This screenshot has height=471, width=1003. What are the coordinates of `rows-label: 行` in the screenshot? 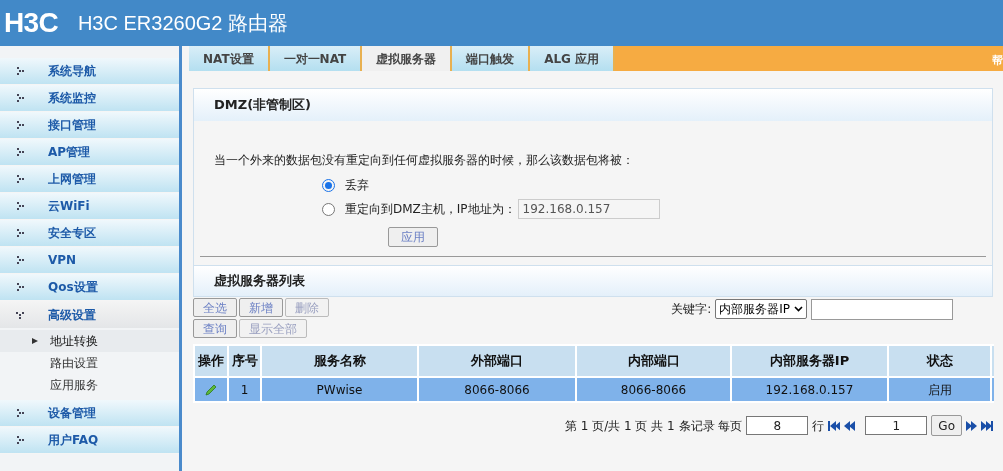 It's located at (818, 426).